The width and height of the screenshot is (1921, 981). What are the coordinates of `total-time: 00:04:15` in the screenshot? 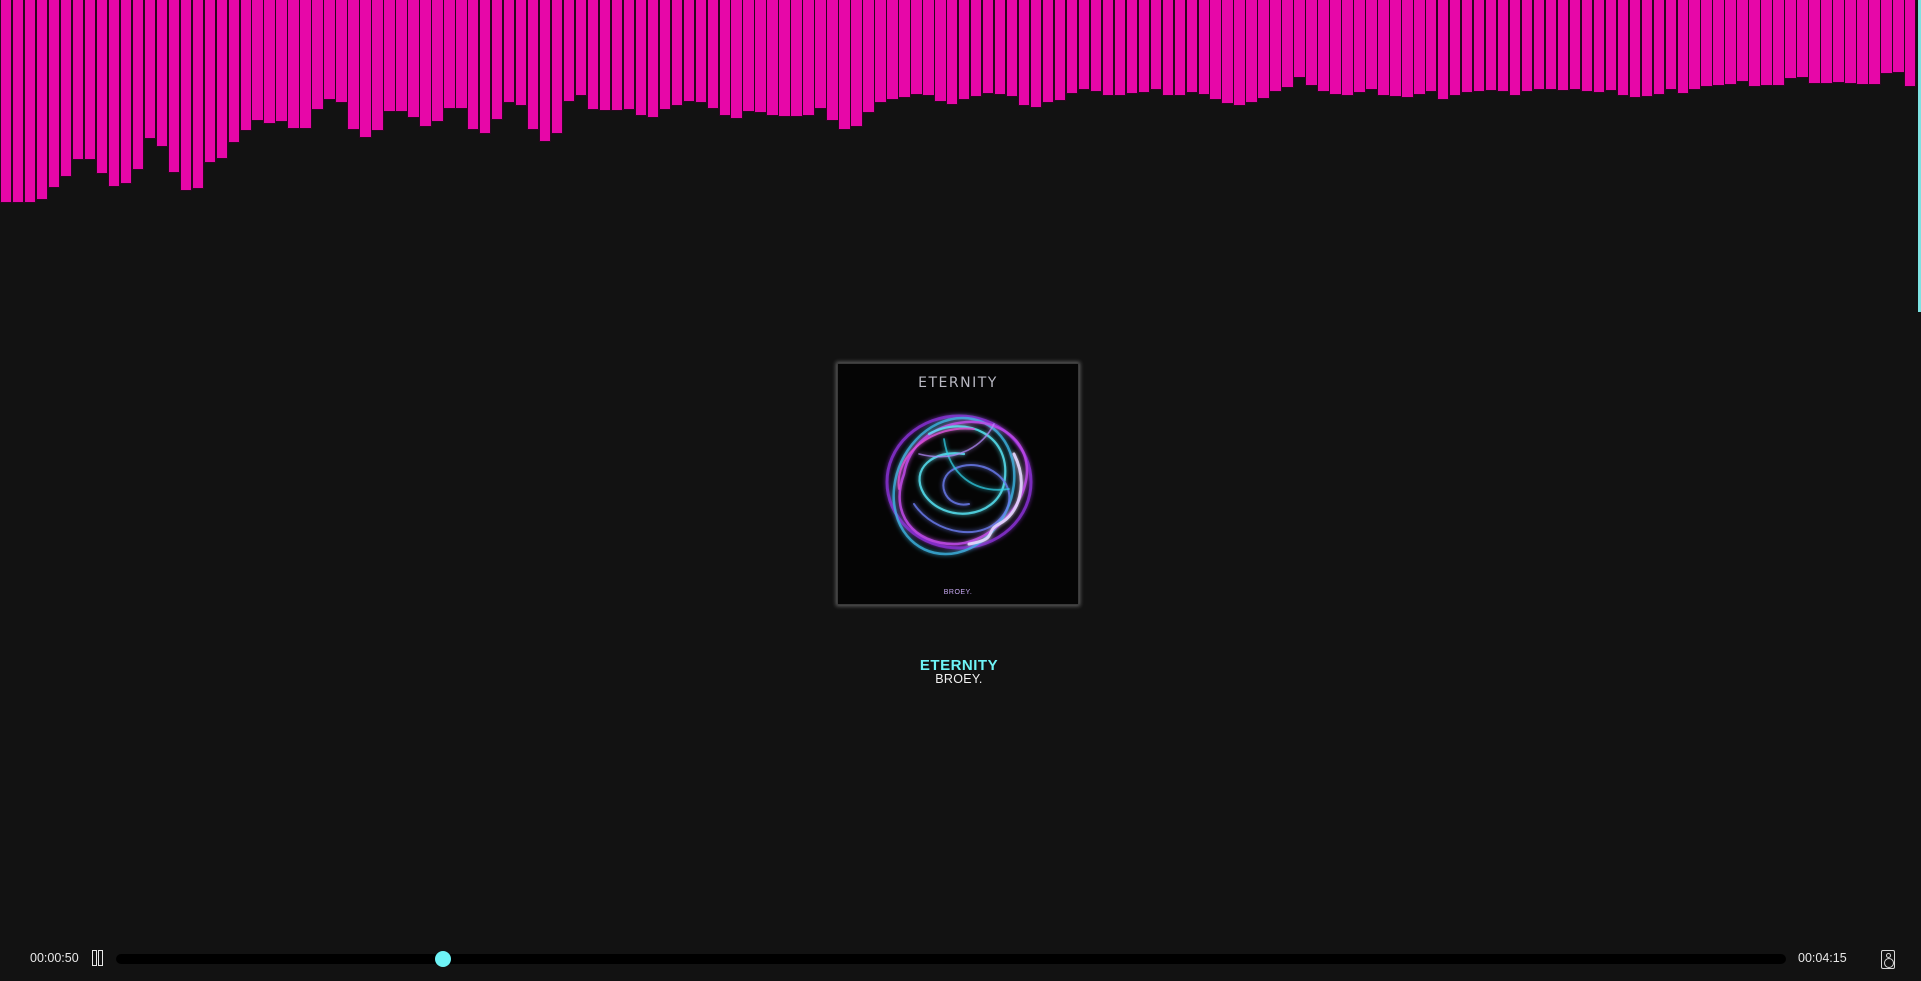 It's located at (1822, 958).